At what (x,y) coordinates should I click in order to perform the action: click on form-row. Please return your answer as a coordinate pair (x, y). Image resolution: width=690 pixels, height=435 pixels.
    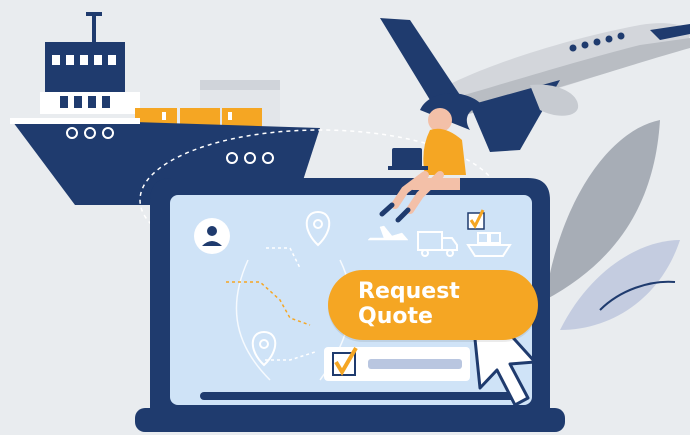
    Looking at the image, I should click on (397, 363).